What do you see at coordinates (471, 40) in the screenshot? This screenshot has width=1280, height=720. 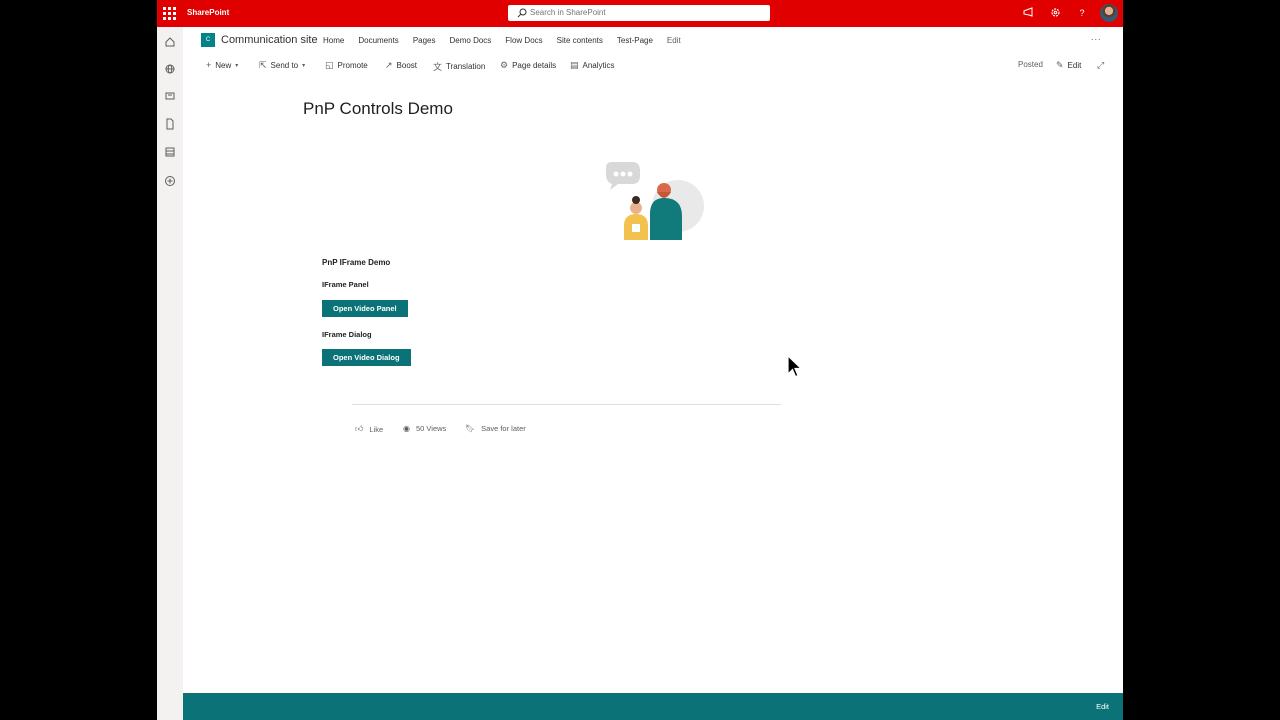 I see `nav-item-demo-docs: Demo Docs` at bounding box center [471, 40].